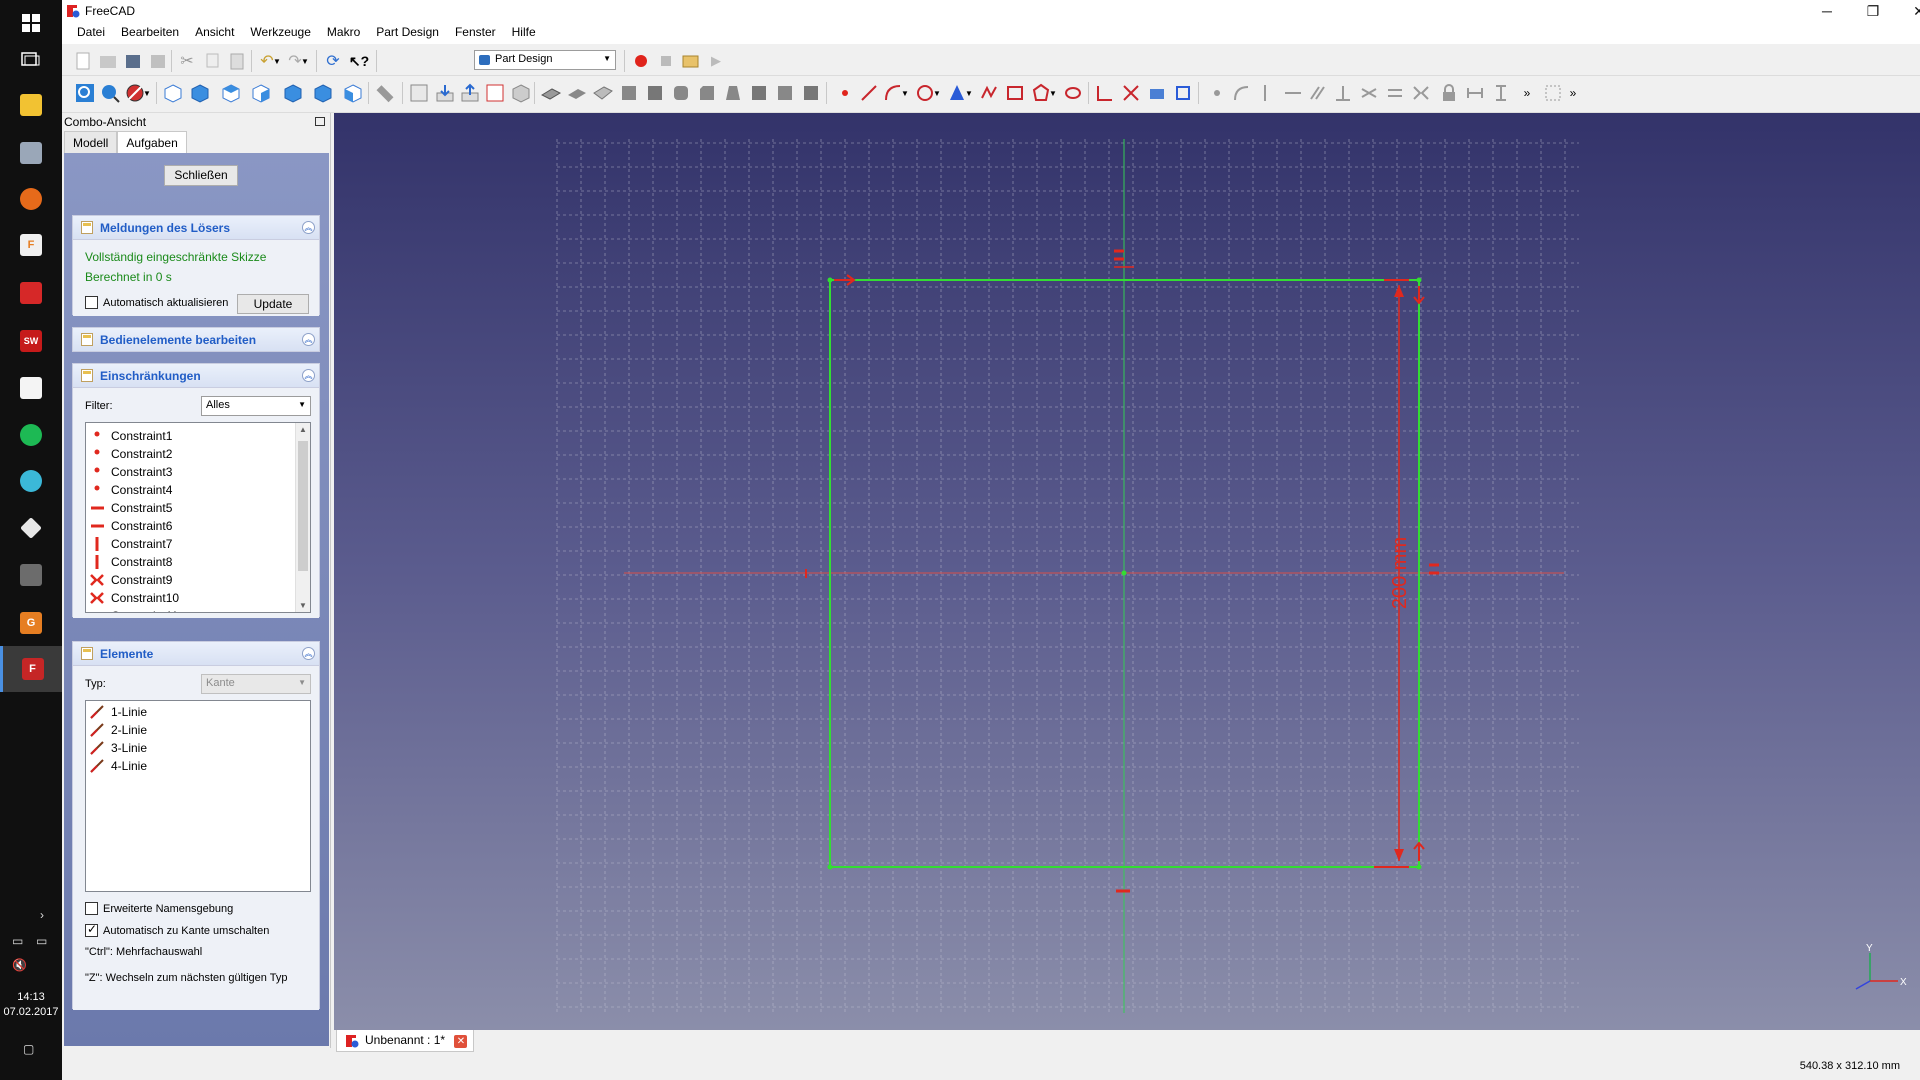 This screenshot has width=1920, height=1080. What do you see at coordinates (470, 93) in the screenshot?
I see `export-button` at bounding box center [470, 93].